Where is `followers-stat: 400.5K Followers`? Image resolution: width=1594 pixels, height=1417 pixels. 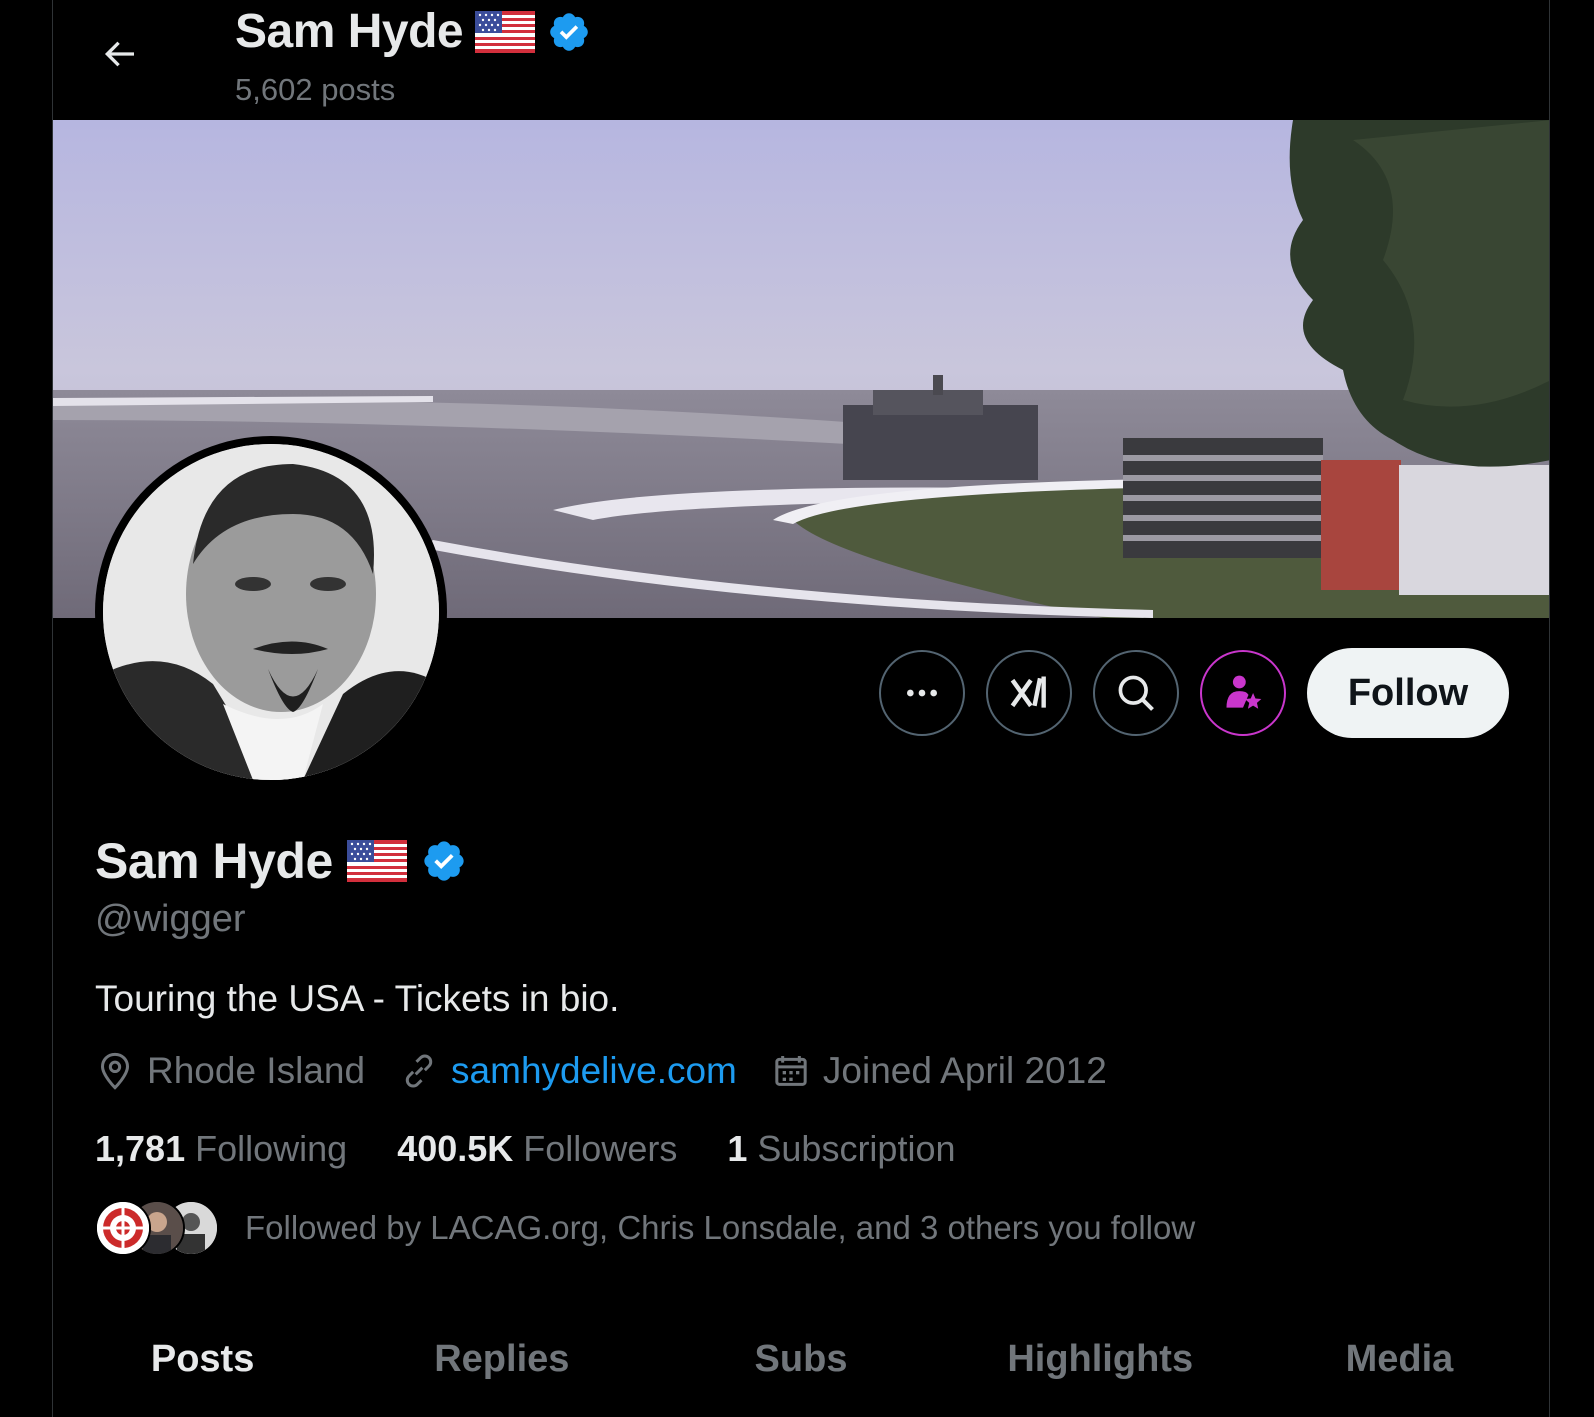 followers-stat: 400.5K Followers is located at coordinates (537, 1149).